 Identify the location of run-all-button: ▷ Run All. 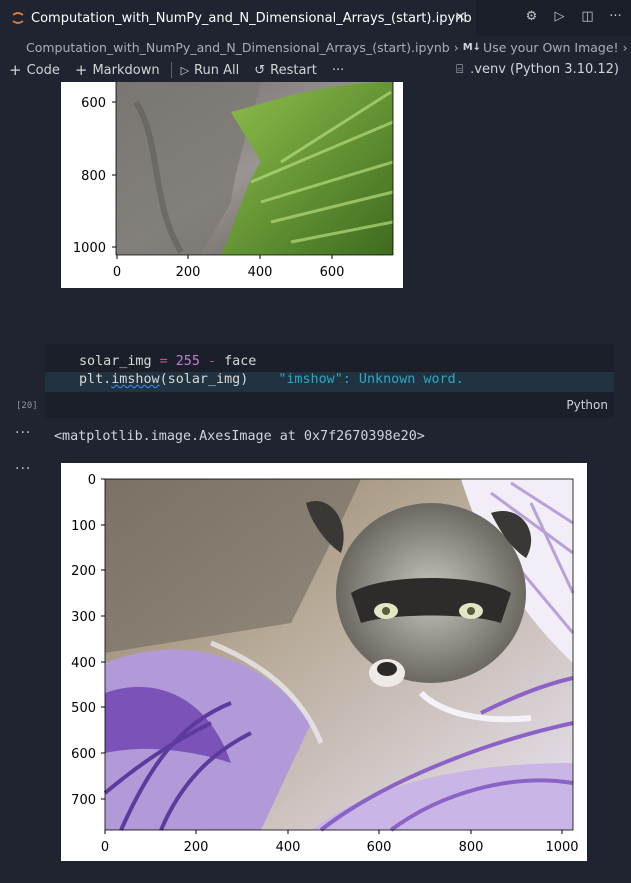
(210, 70).